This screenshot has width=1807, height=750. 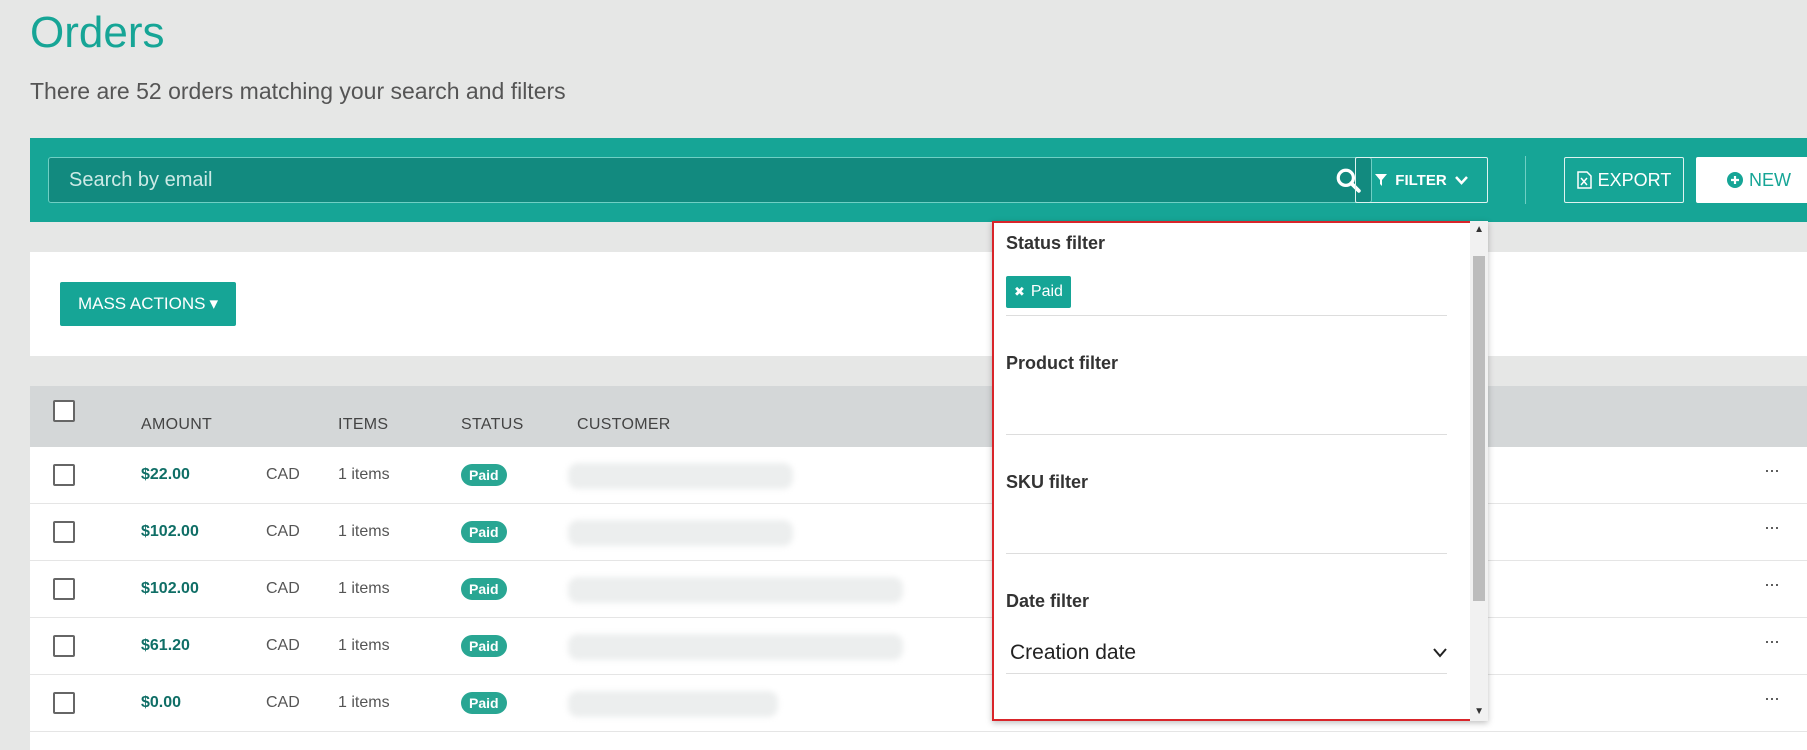 I want to click on product-filter-label: Product filter, so click(x=1062, y=363).